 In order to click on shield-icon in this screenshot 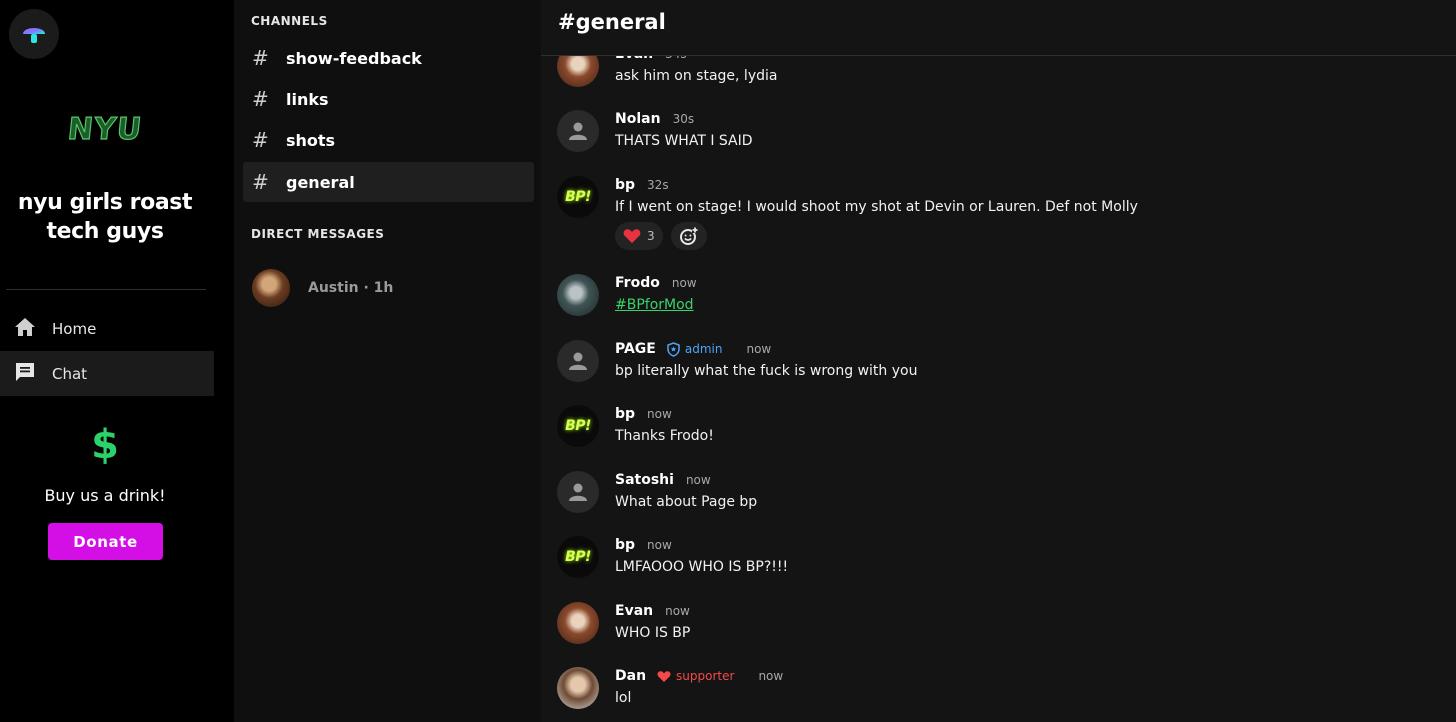, I will do `click(673, 349)`.